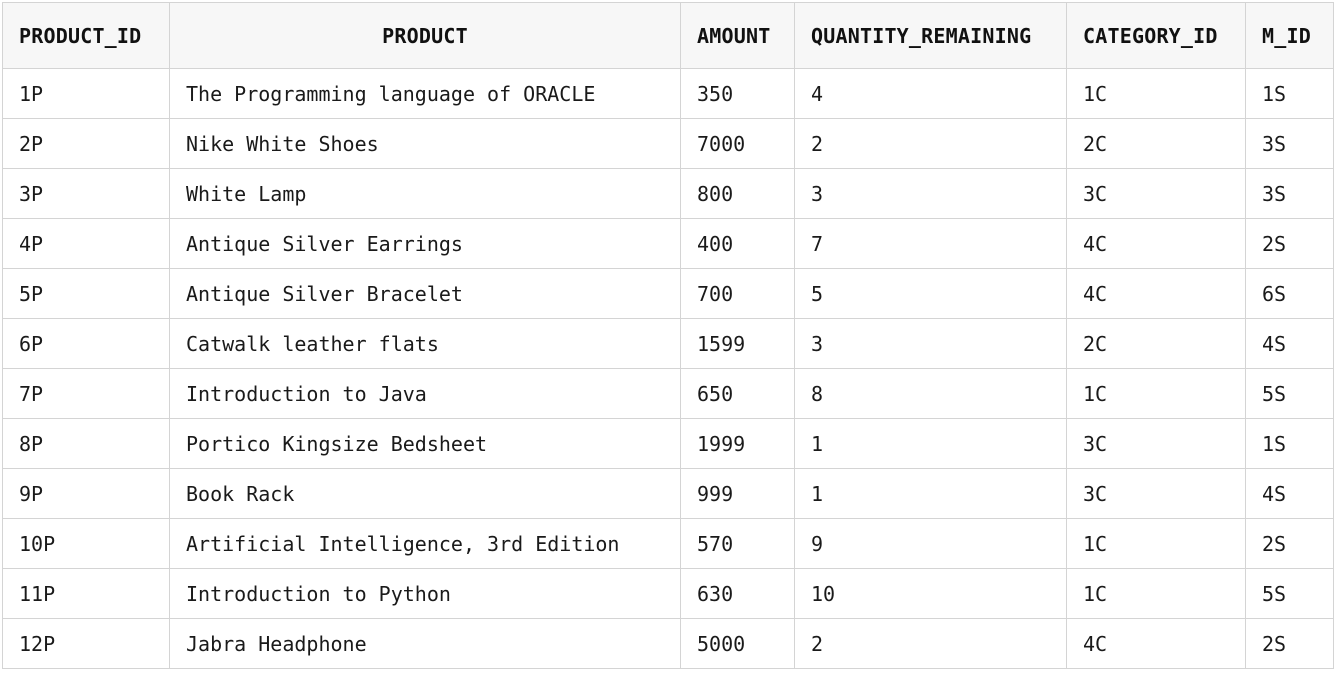 The height and width of the screenshot is (674, 1336). Describe the element at coordinates (737, 143) in the screenshot. I see `cell-amount: 7000` at that location.